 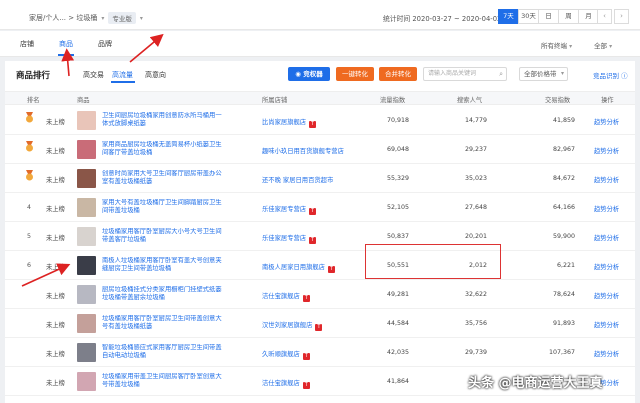 What do you see at coordinates (610, 75) in the screenshot?
I see `competitor-identify-link: 竞品识别 ⓘ` at bounding box center [610, 75].